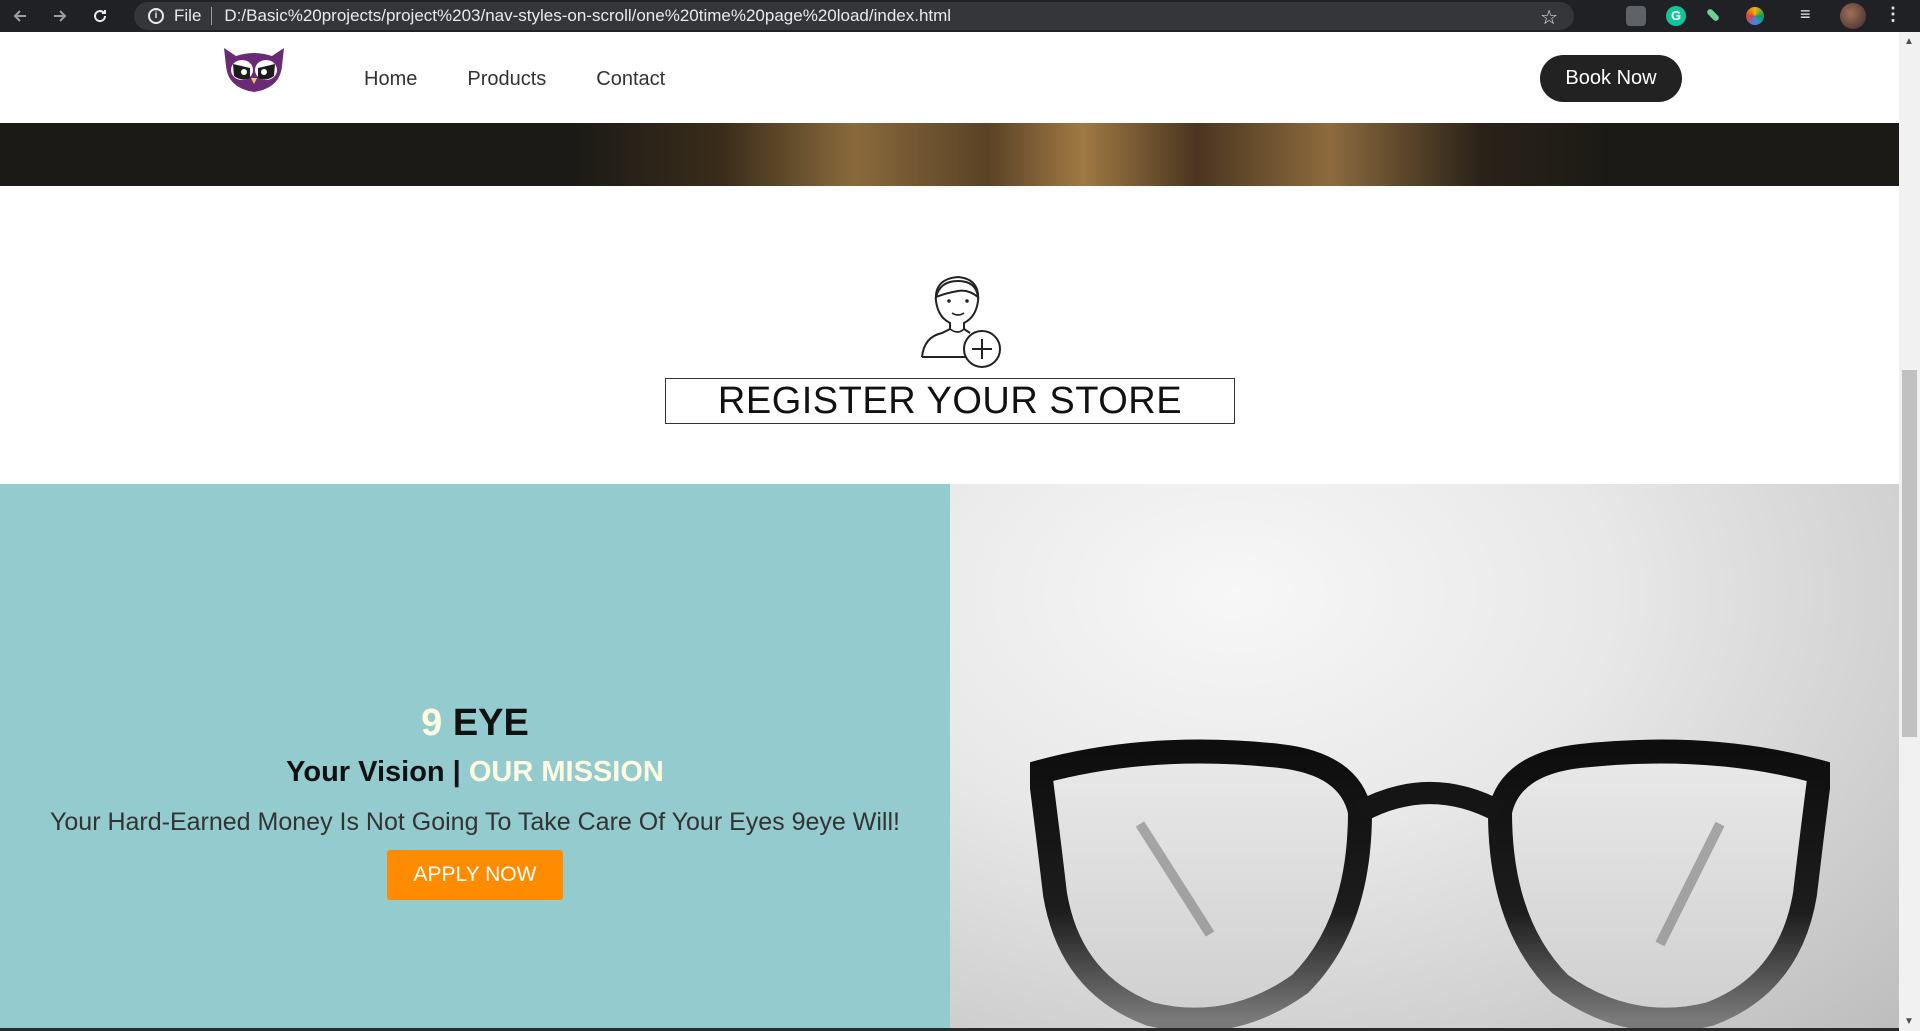 Image resolution: width=1920 pixels, height=1031 pixels. I want to click on scrollbar-thumb, so click(1909, 553).